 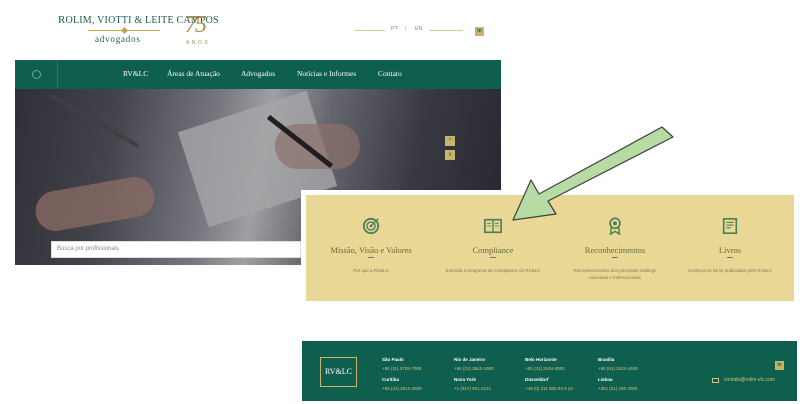 I want to click on office-phone: +55 (21) 3543-1600, so click(x=474, y=368).